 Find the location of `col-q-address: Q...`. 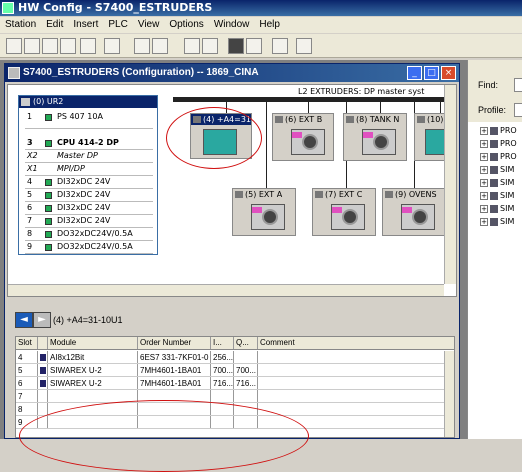

col-q-address: Q... is located at coordinates (246, 343).